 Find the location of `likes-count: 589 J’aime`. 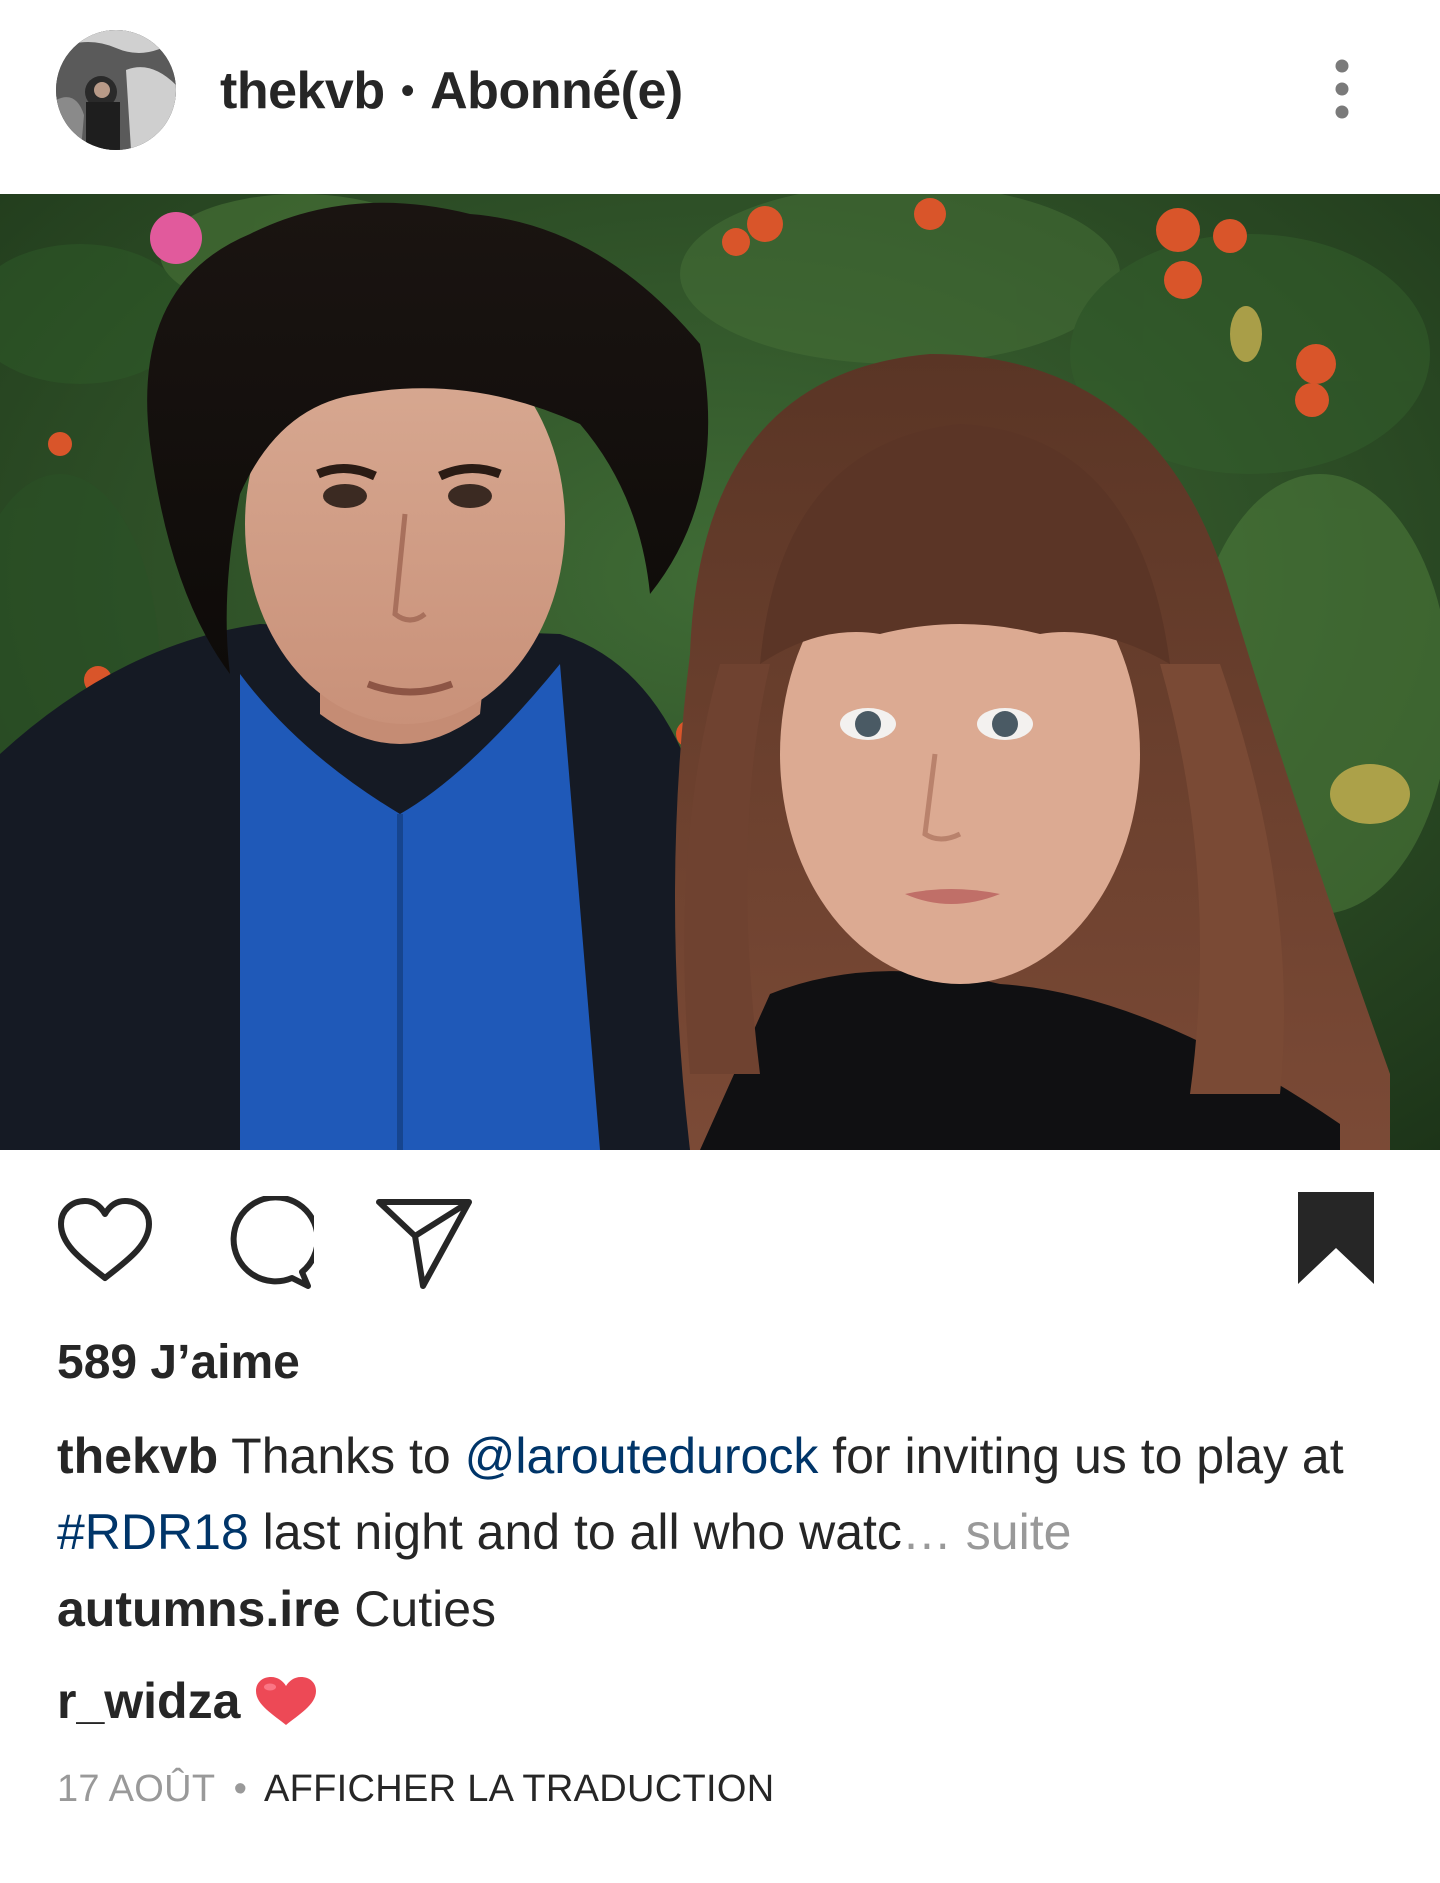

likes-count: 589 J’aime is located at coordinates (178, 1362).